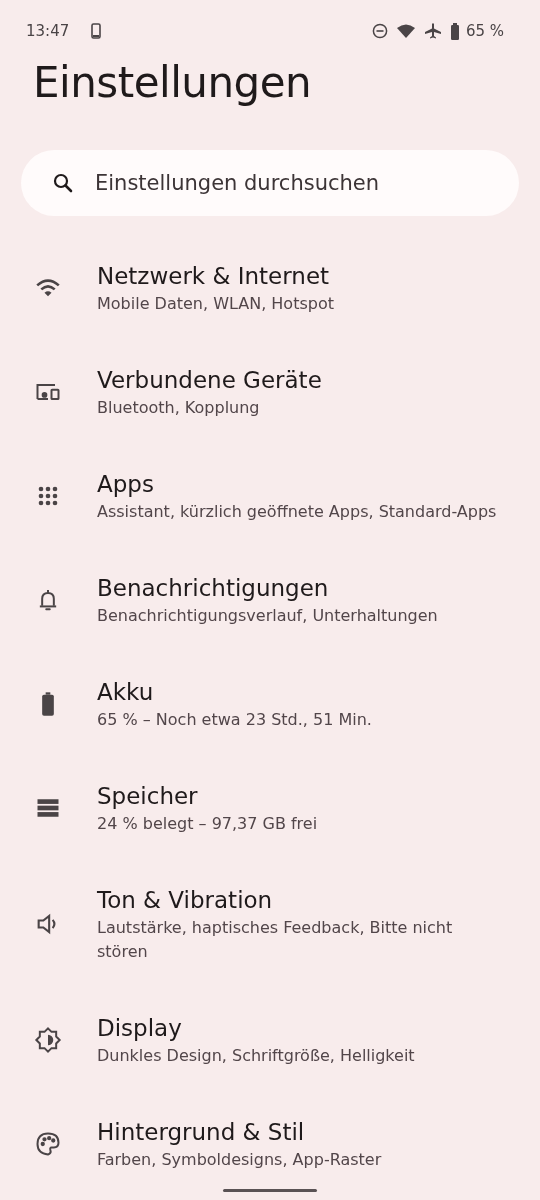 The image size is (540, 1200). What do you see at coordinates (270, 1040) in the screenshot?
I see `settings-item: Display Dunkles Design, Schriftgröße, Helligkeit` at bounding box center [270, 1040].